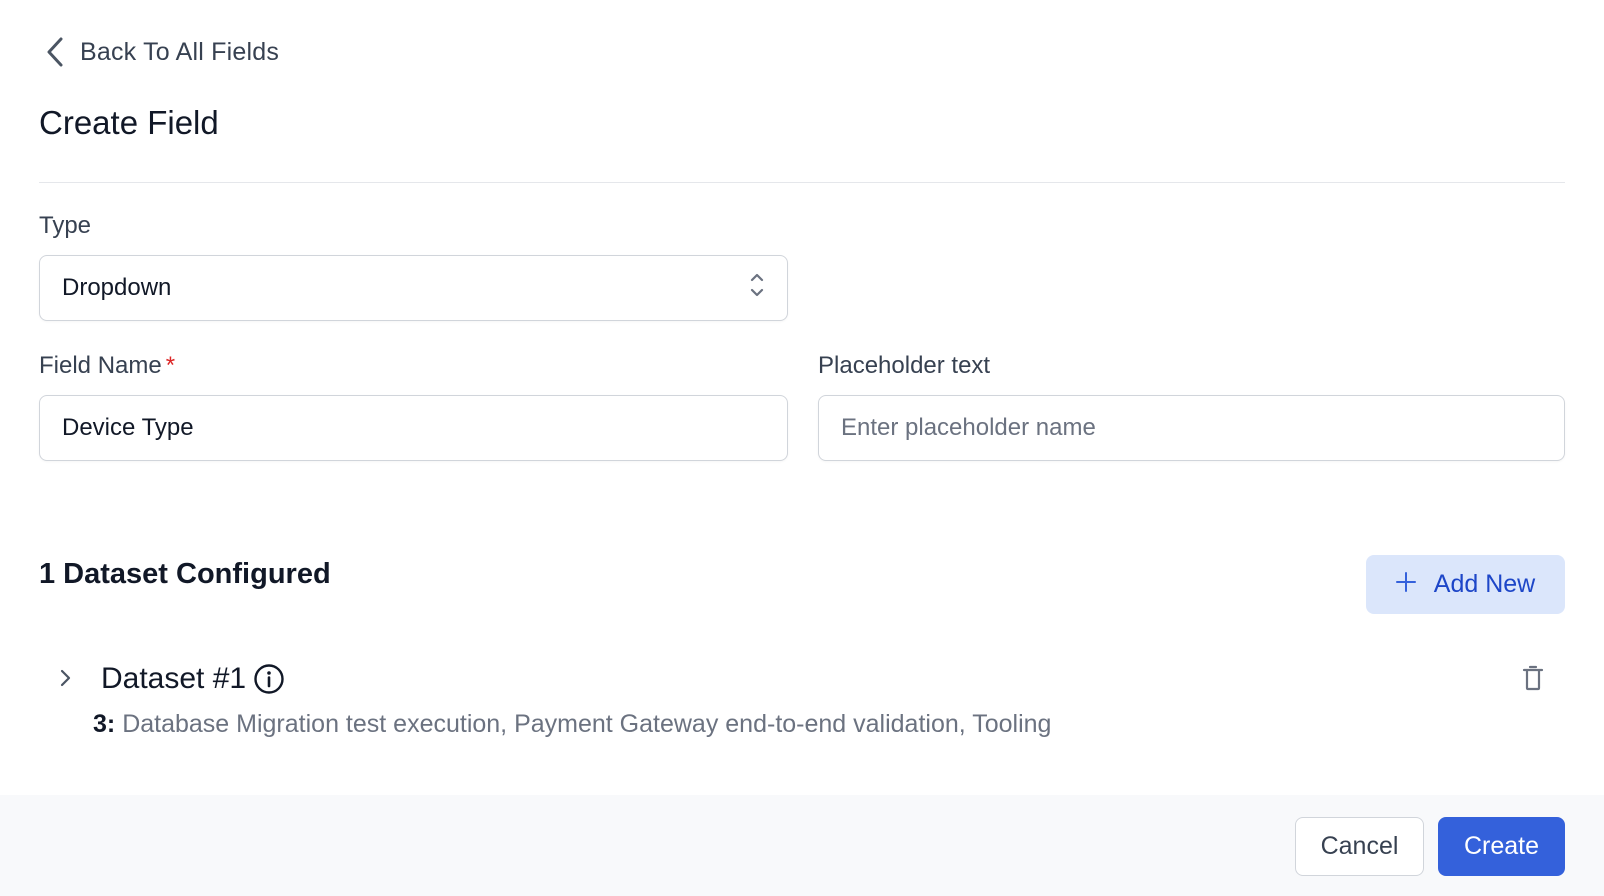 This screenshot has height=896, width=1604. I want to click on back-to-all-fields-link: Back To All Fields, so click(161, 52).